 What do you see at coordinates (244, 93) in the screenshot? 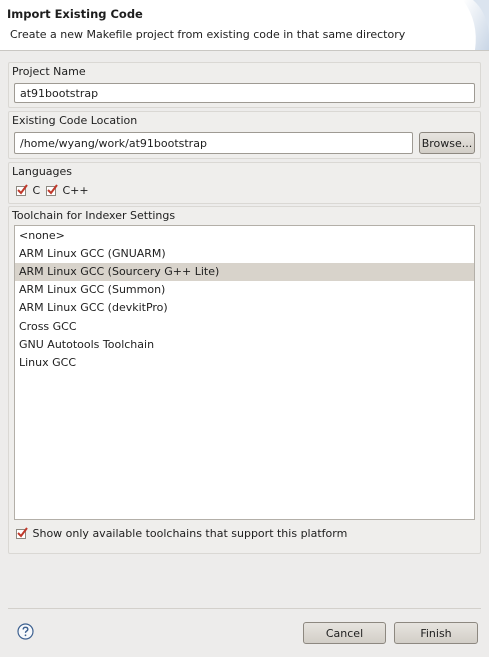
I see `project-name-input` at bounding box center [244, 93].